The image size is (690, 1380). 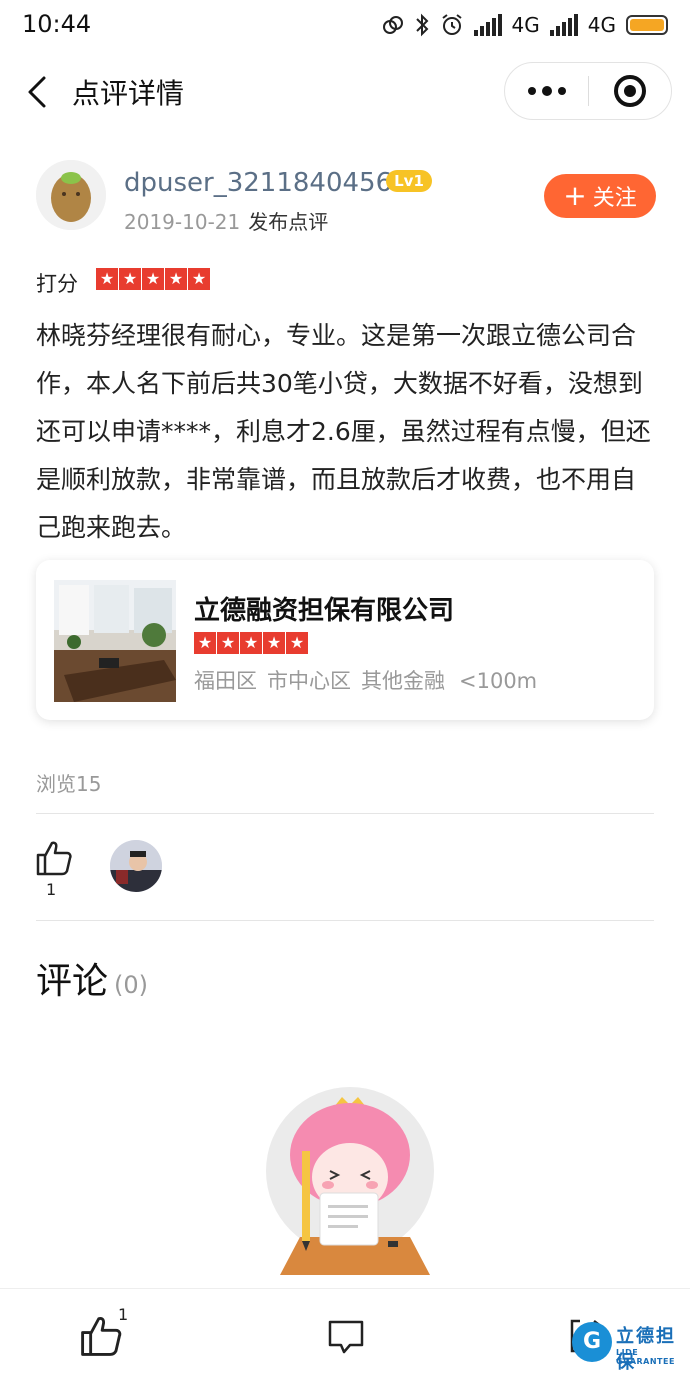 I want to click on rating-stars: ★ ★ ★ ★ ★, so click(x=153, y=279).